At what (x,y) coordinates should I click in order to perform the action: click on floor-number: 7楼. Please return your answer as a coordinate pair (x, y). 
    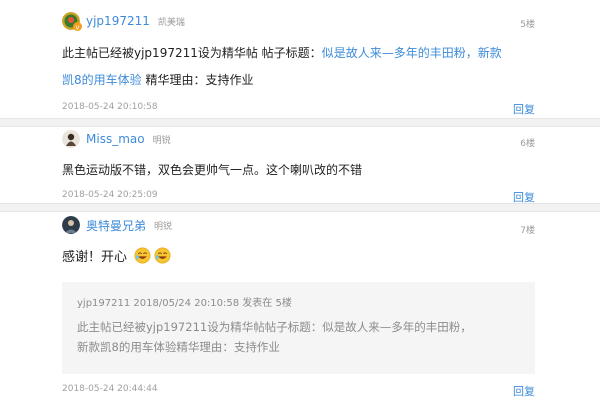
    Looking at the image, I should click on (527, 231).